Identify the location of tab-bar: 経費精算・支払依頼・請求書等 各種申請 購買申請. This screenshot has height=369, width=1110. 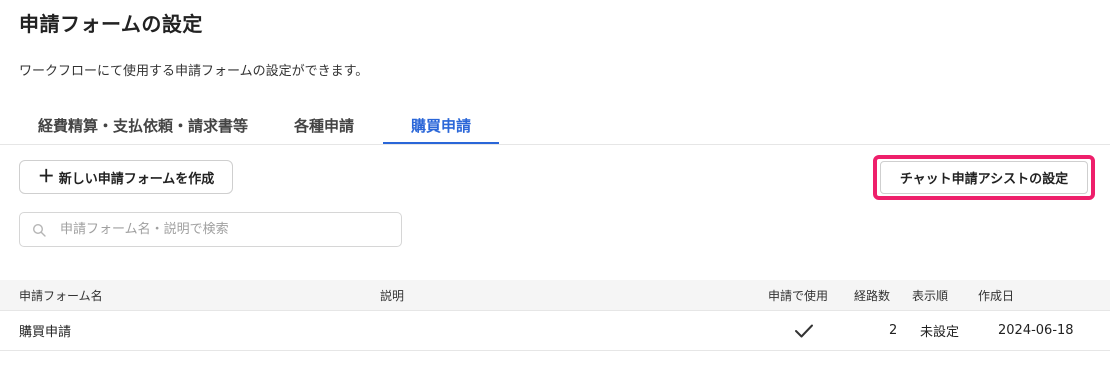
(555, 126).